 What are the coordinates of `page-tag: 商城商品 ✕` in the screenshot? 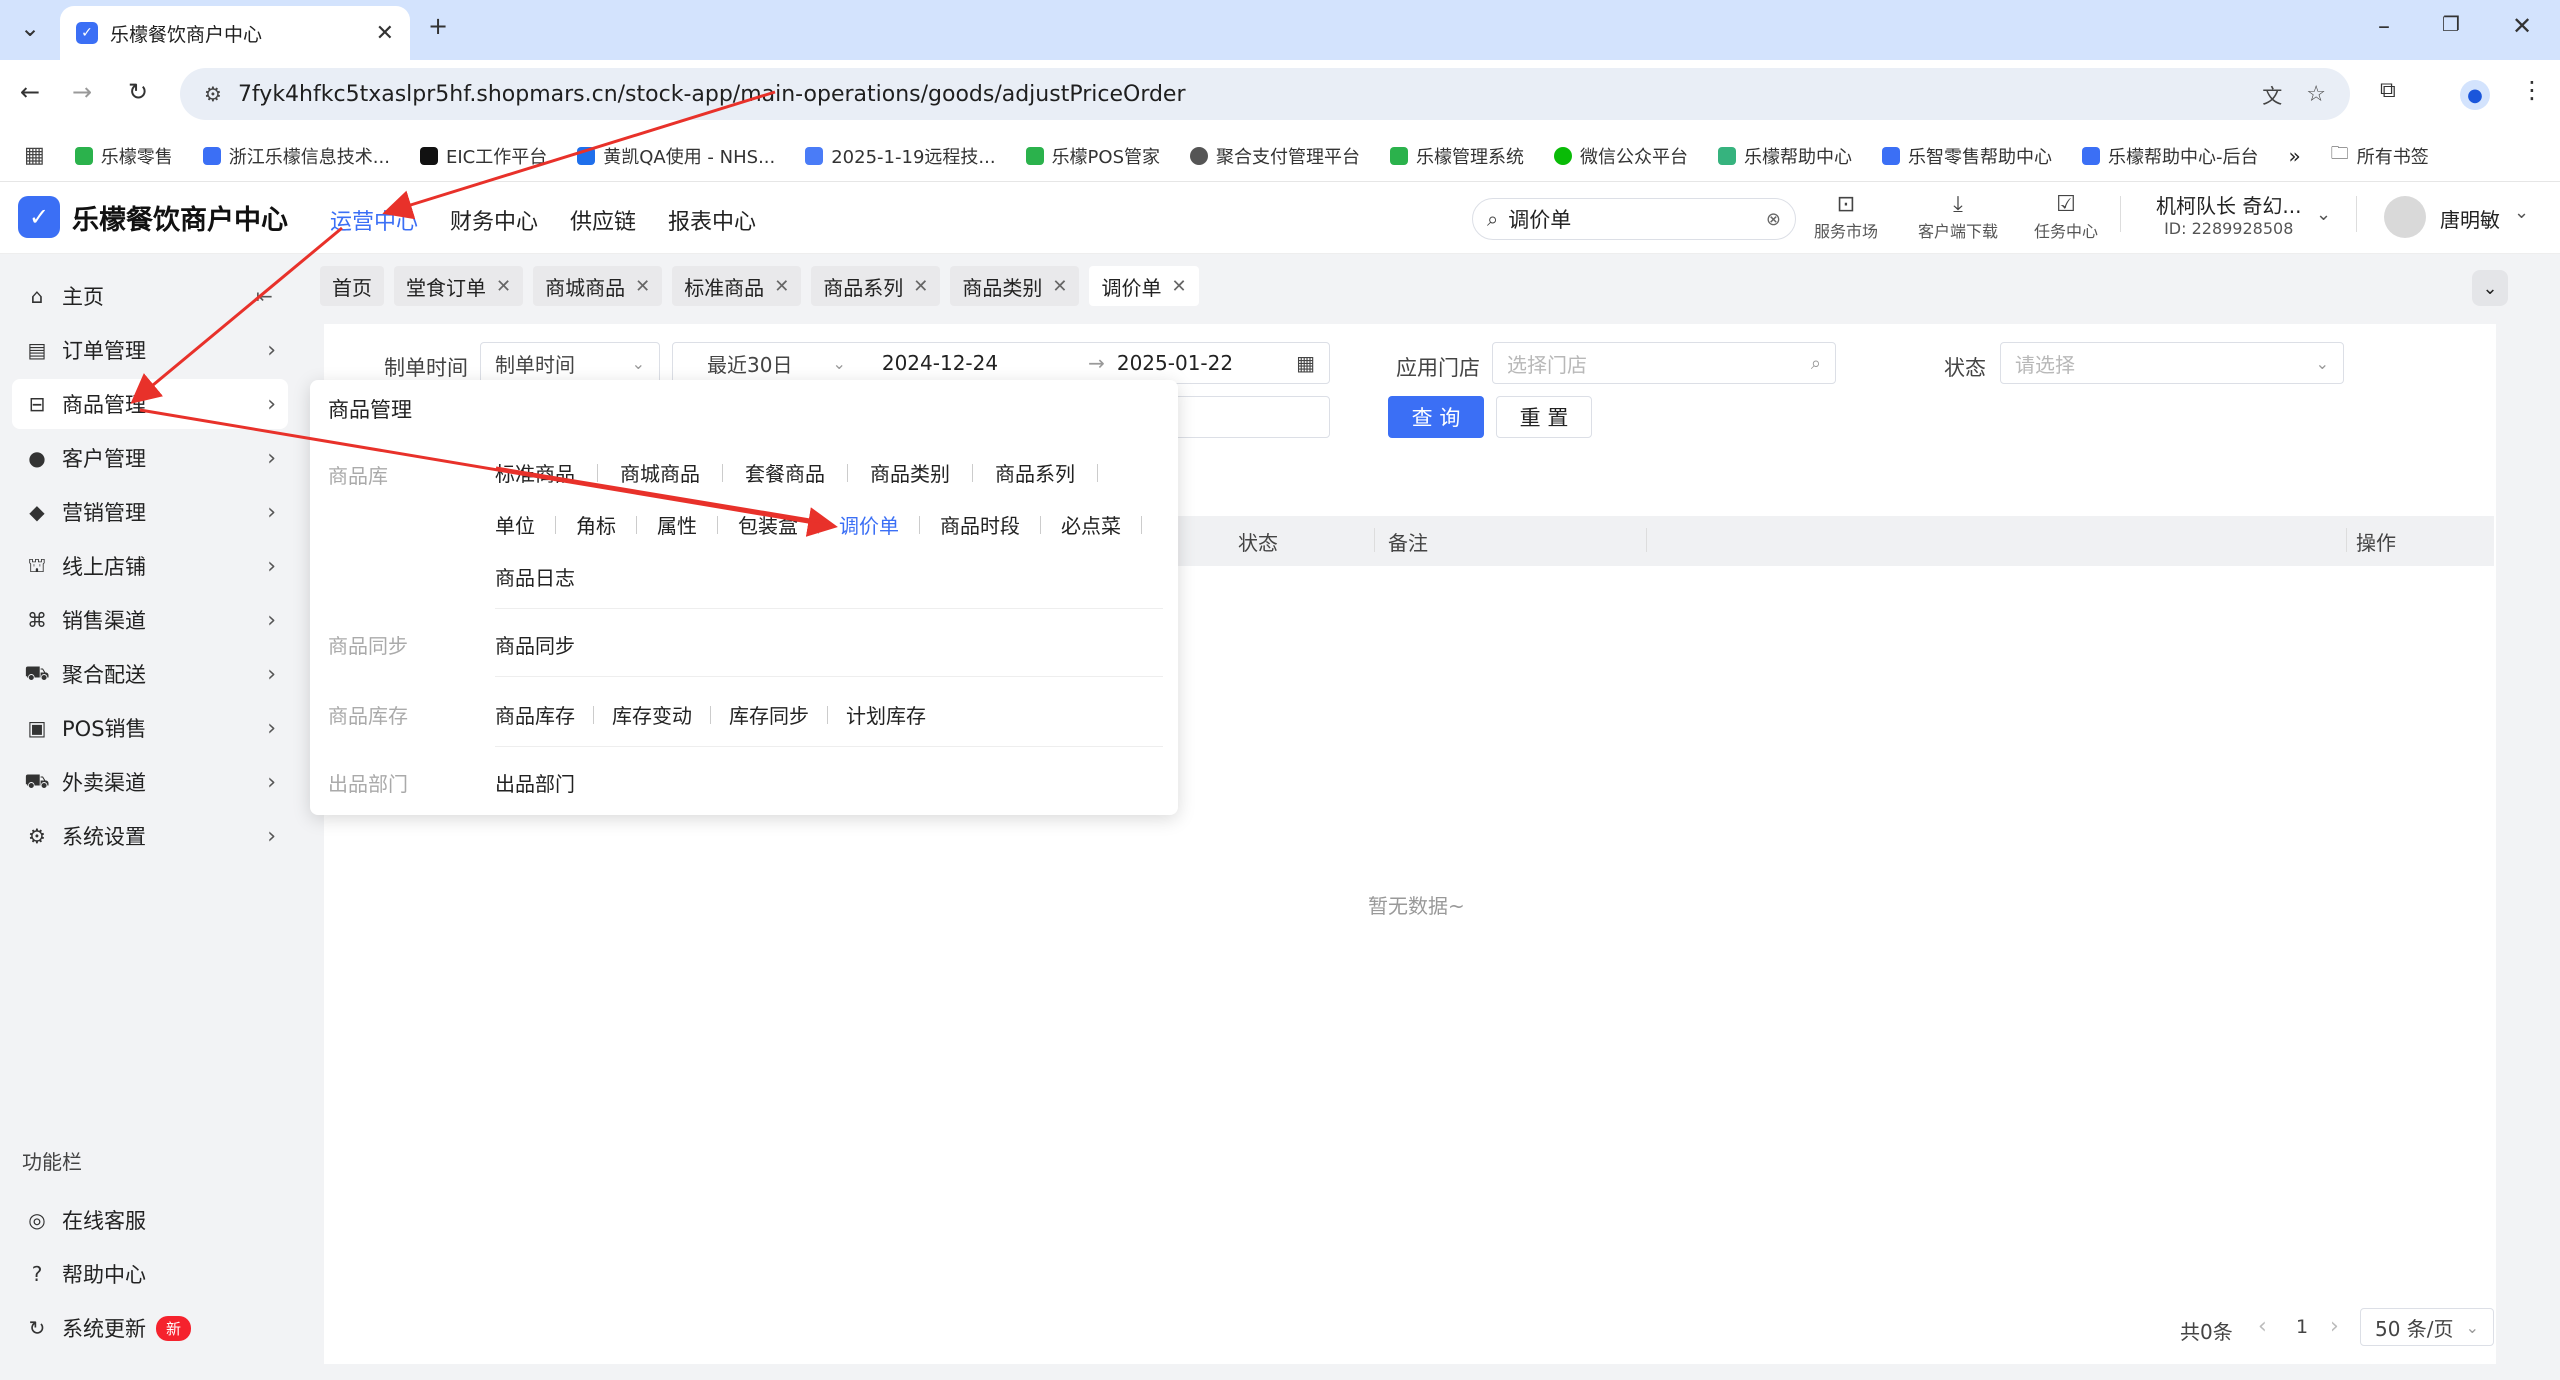 It's located at (598, 286).